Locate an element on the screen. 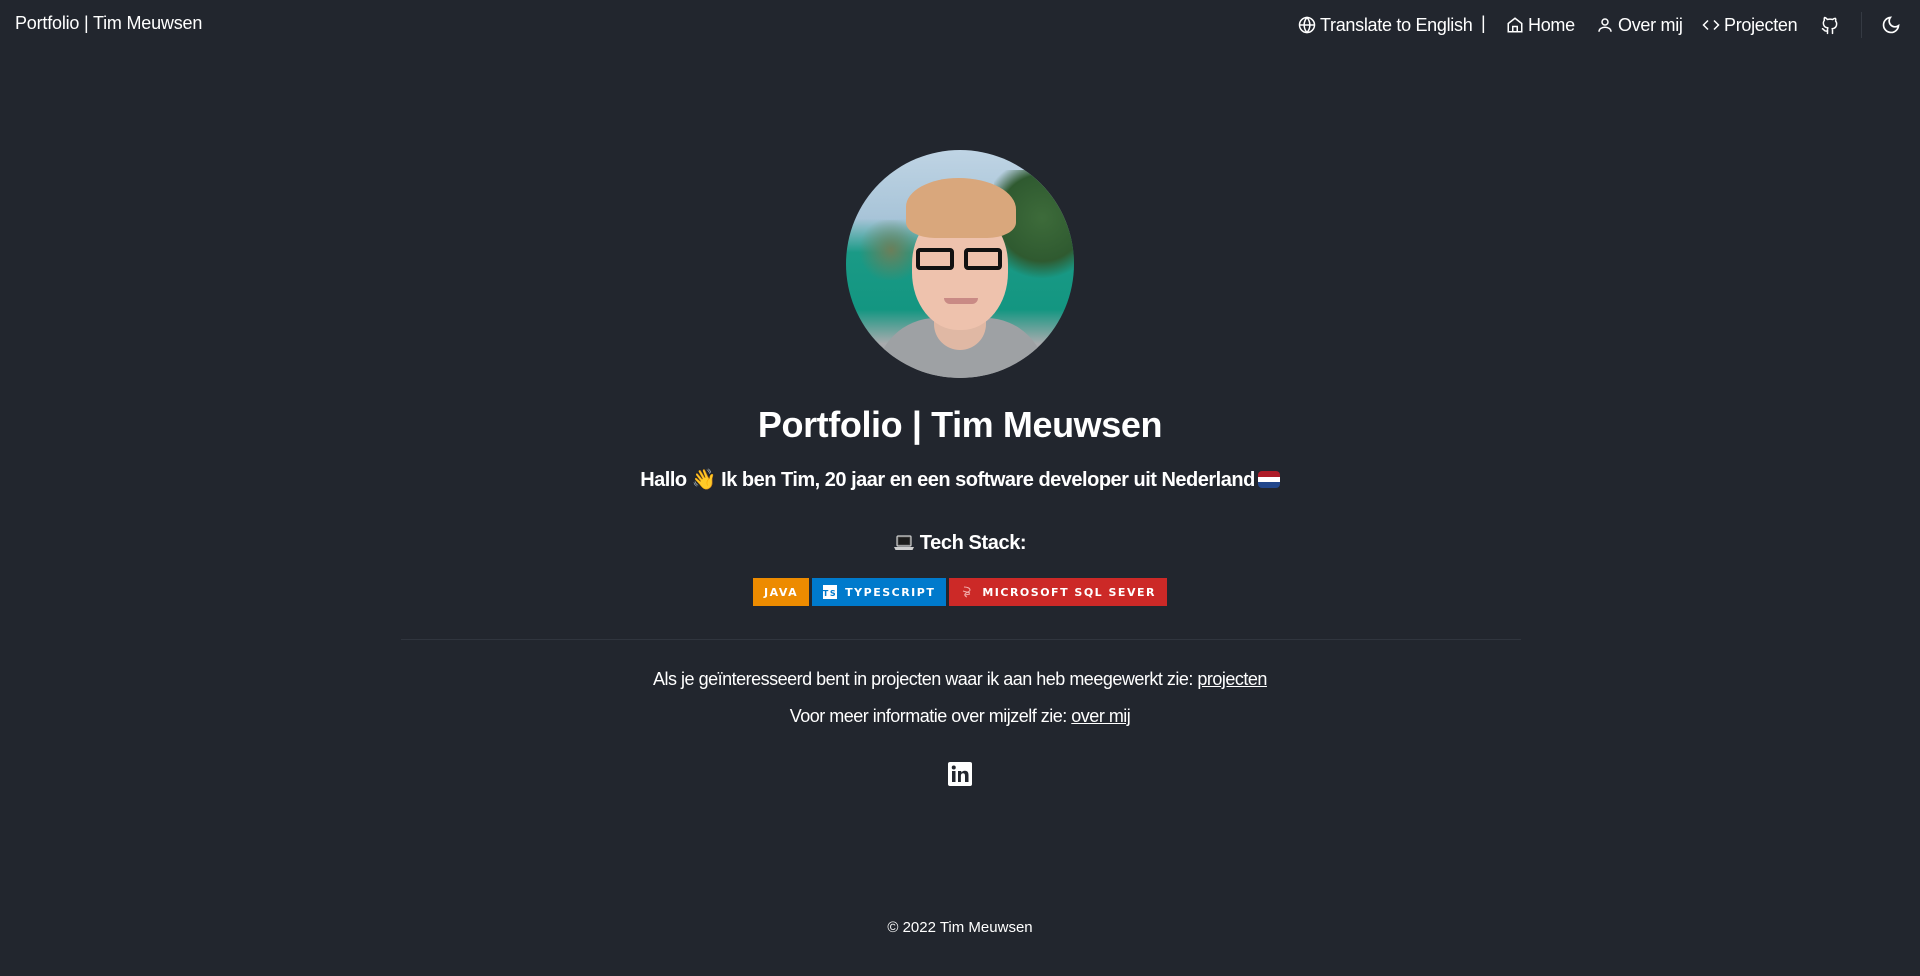 This screenshot has height=976, width=1920. svg-text: TS is located at coordinates (830, 593).